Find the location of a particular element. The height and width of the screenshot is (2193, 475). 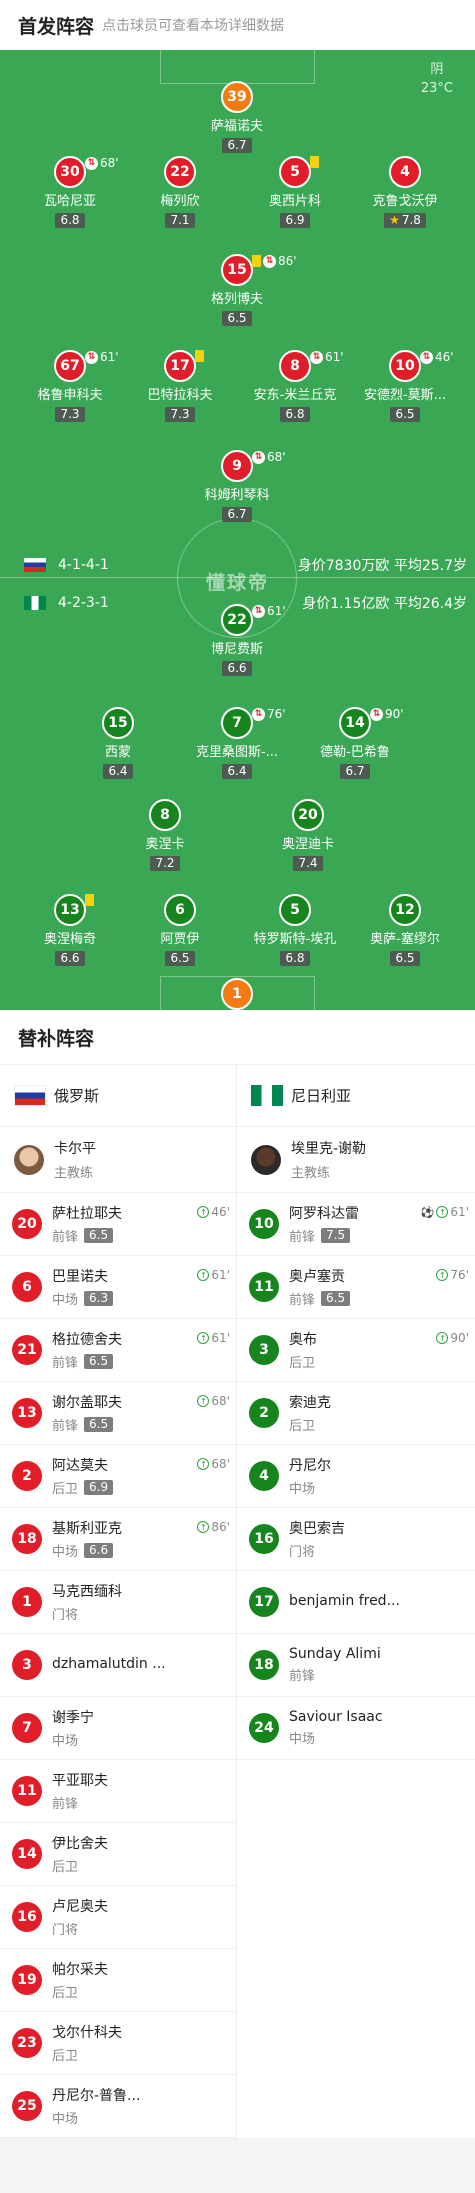

sub-player-row: 13 谢尔盖耶夫 前锋 6.5 ↑ 68' is located at coordinates (118, 1413).